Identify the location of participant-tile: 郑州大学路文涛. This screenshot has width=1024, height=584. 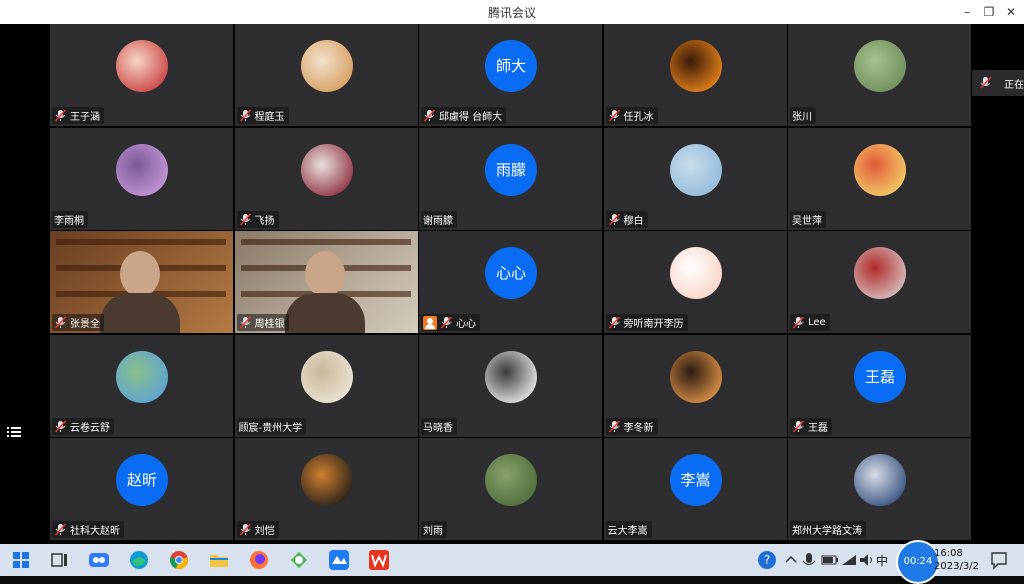
(879, 489).